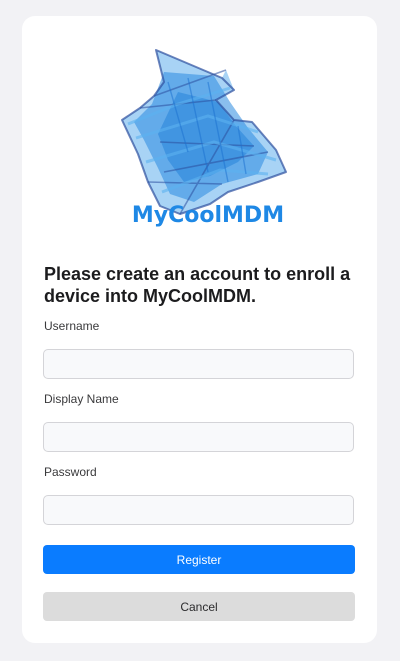  Describe the element at coordinates (204, 138) in the screenshot. I see `logo-scribble-icon: MyCoolMDM` at that location.